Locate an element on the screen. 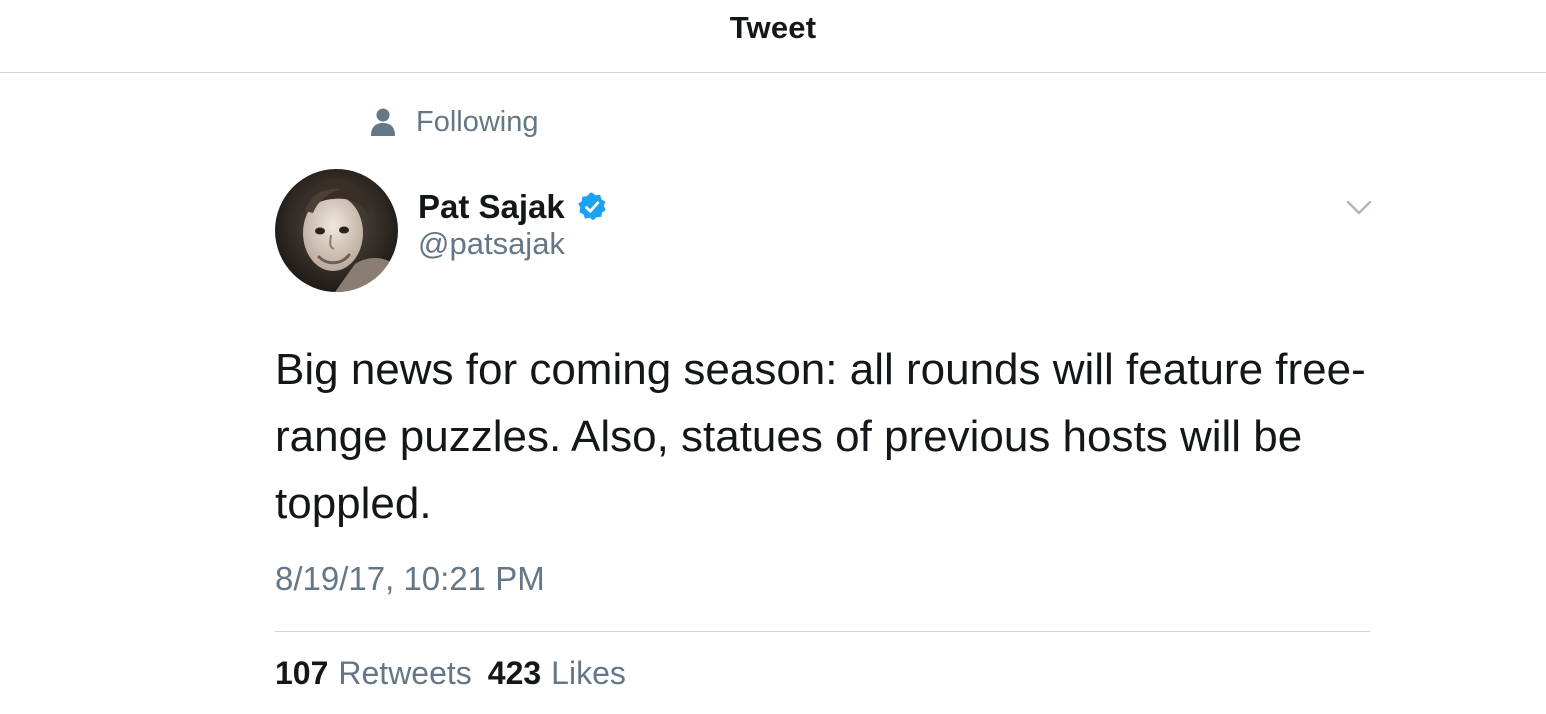 The image size is (1546, 714). tweet-stats: 107 Retweets 423 Likes is located at coordinates (450, 673).